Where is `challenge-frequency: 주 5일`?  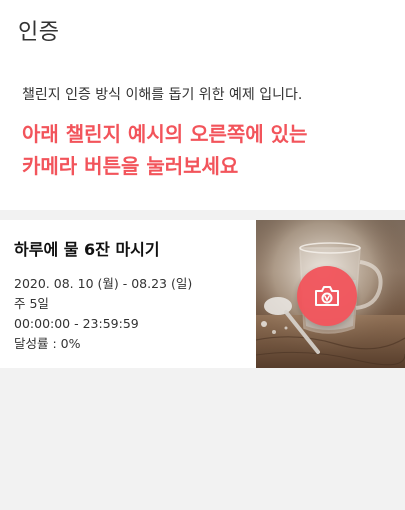 challenge-frequency: 주 5일 is located at coordinates (31, 303).